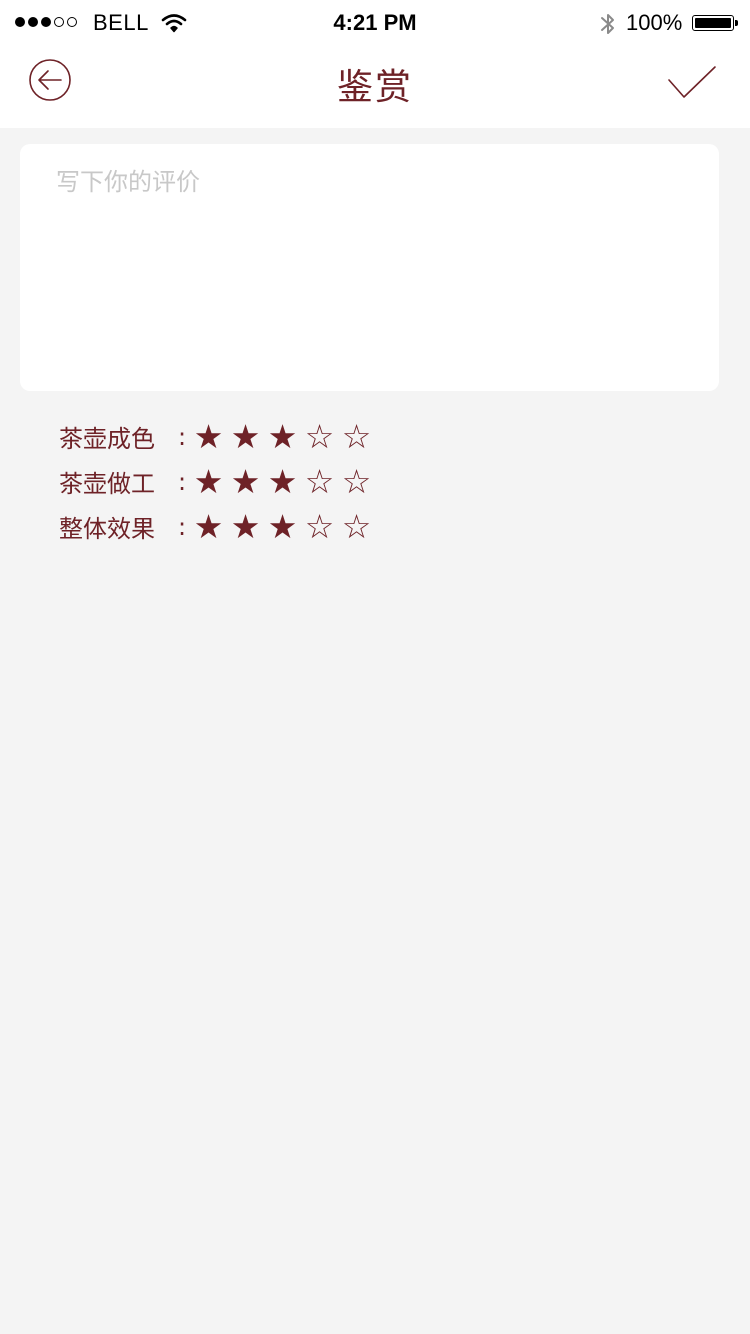 This screenshot has width=750, height=1334. Describe the element at coordinates (107, 439) in the screenshot. I see `rating-label: 茶壶成色` at that location.